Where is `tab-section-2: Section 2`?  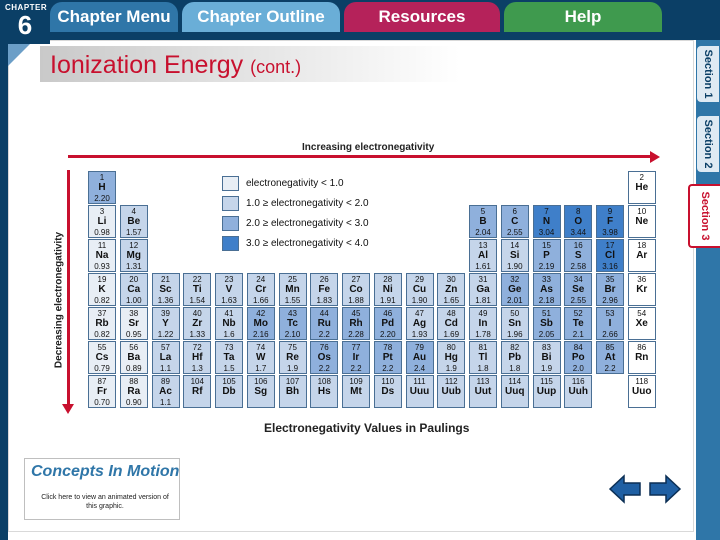 tab-section-2: Section 2 is located at coordinates (708, 144).